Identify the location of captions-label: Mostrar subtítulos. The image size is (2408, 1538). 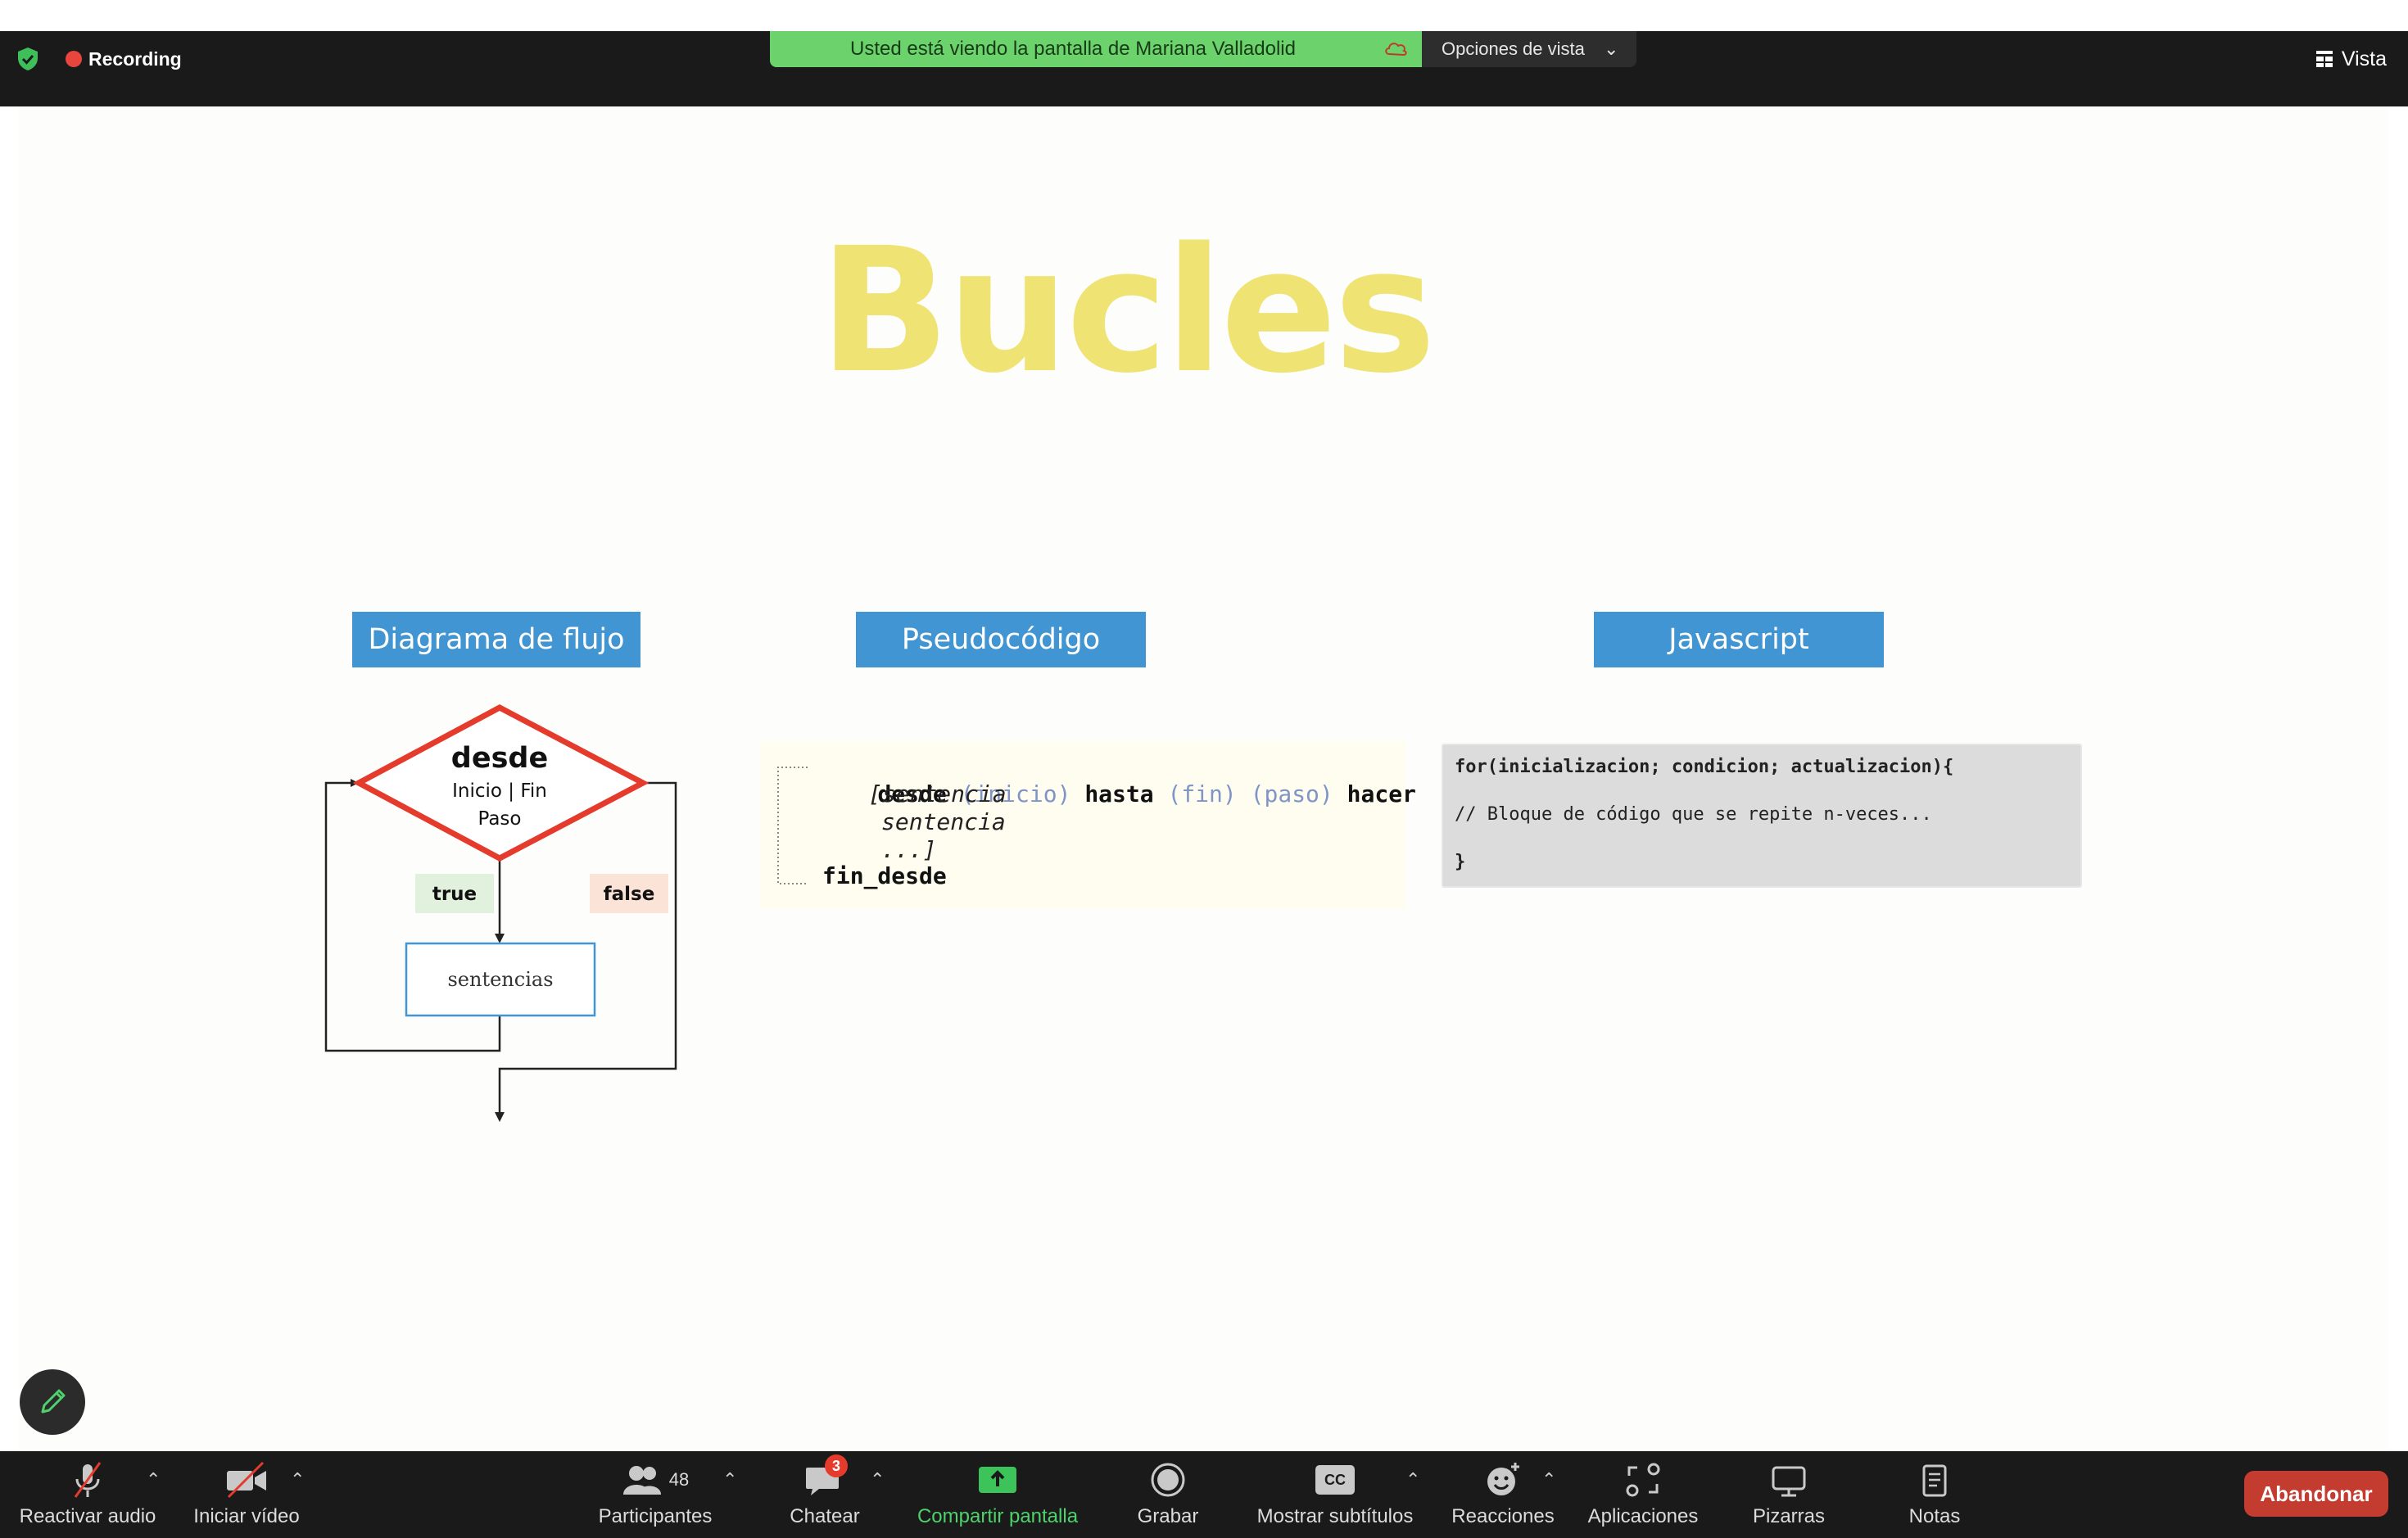
(1335, 1516).